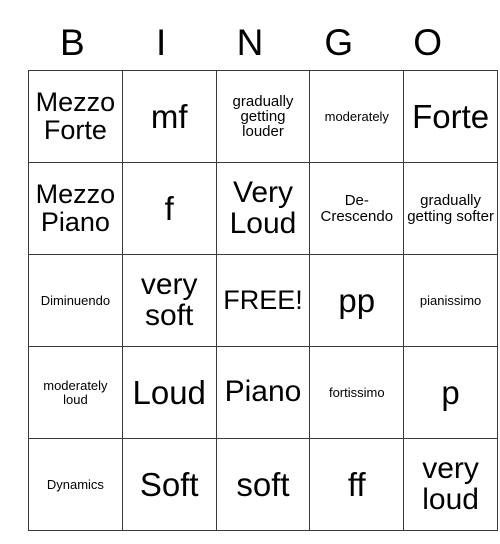 This screenshot has height=544, width=500. I want to click on bingo-cell: gradually getting softer, so click(450, 208).